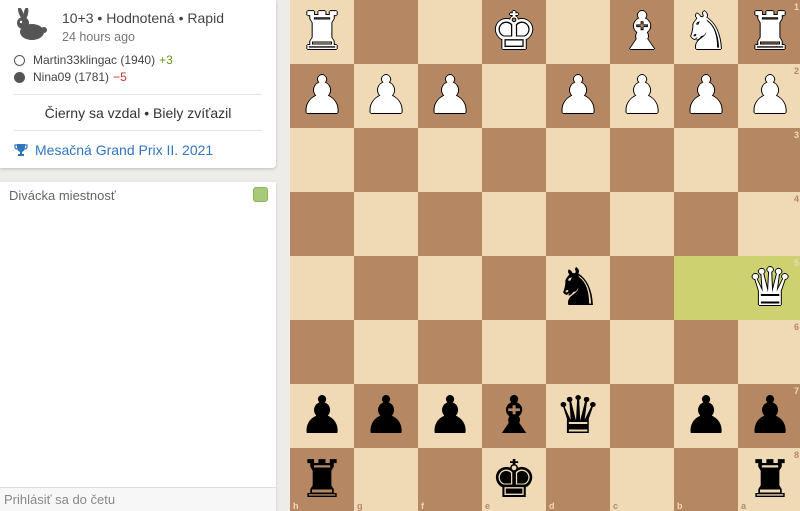 This screenshot has width=800, height=511. I want to click on black-queen-d7: ♛, so click(578, 416).